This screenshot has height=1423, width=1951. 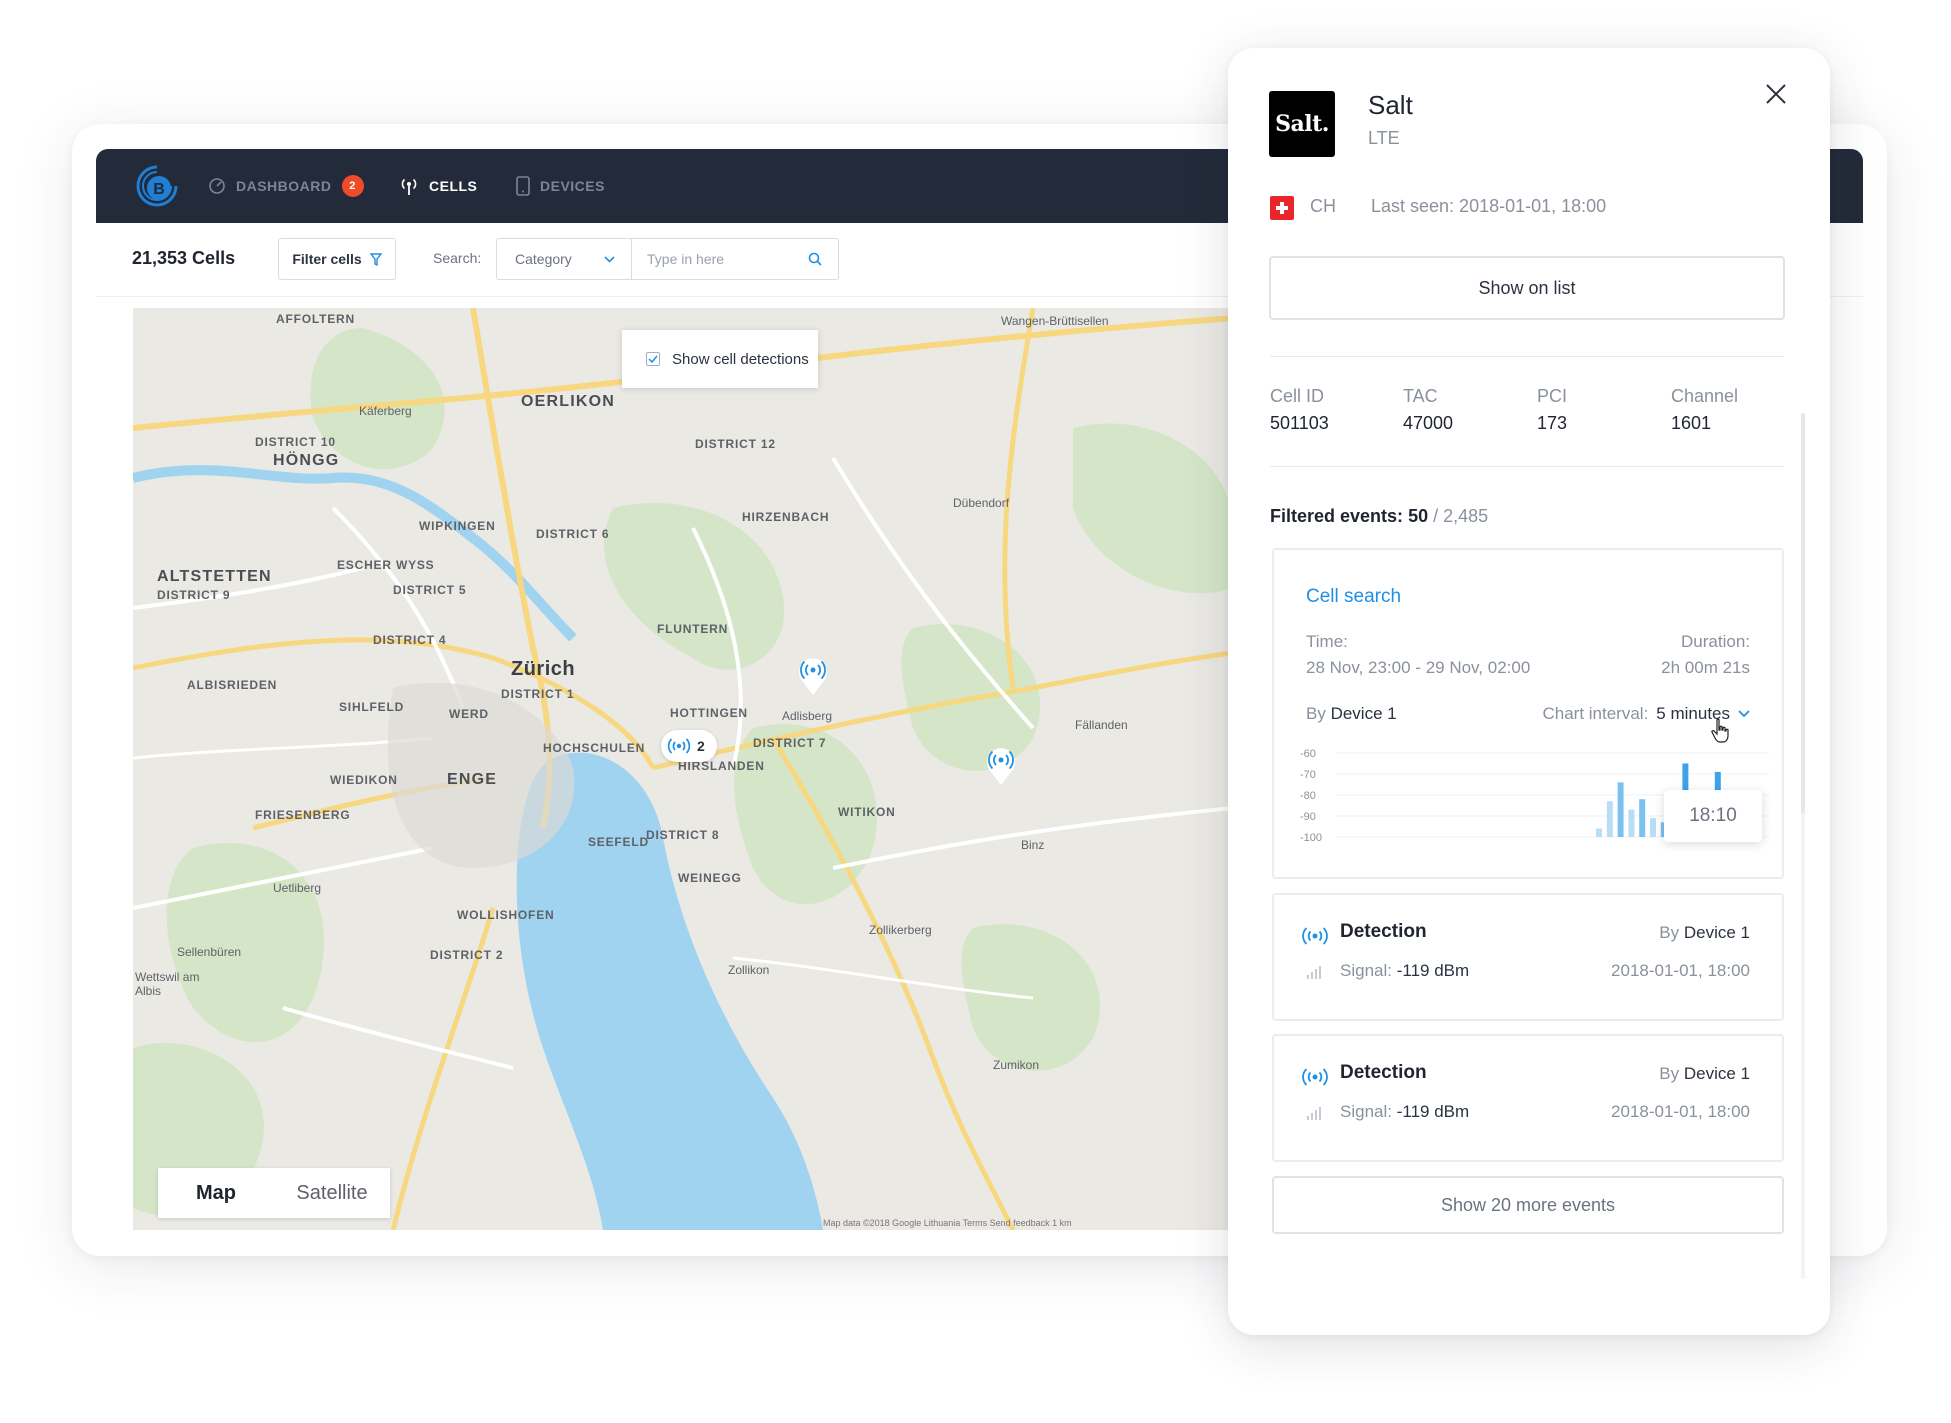 I want to click on category-value: Category, so click(x=543, y=259).